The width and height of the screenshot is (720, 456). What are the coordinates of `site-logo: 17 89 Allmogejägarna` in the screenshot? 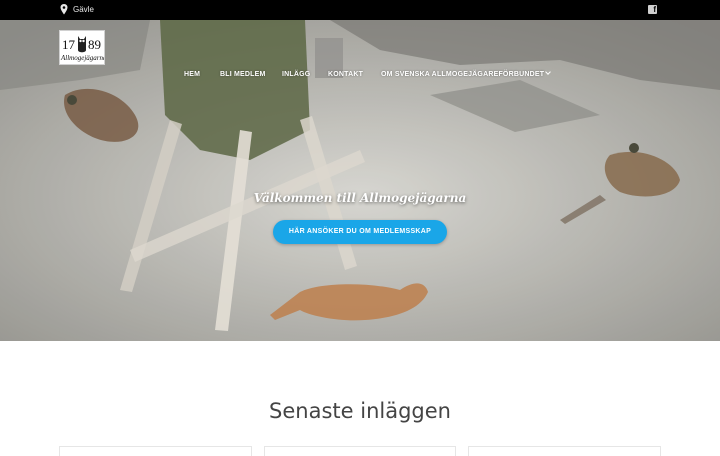 It's located at (82, 47).